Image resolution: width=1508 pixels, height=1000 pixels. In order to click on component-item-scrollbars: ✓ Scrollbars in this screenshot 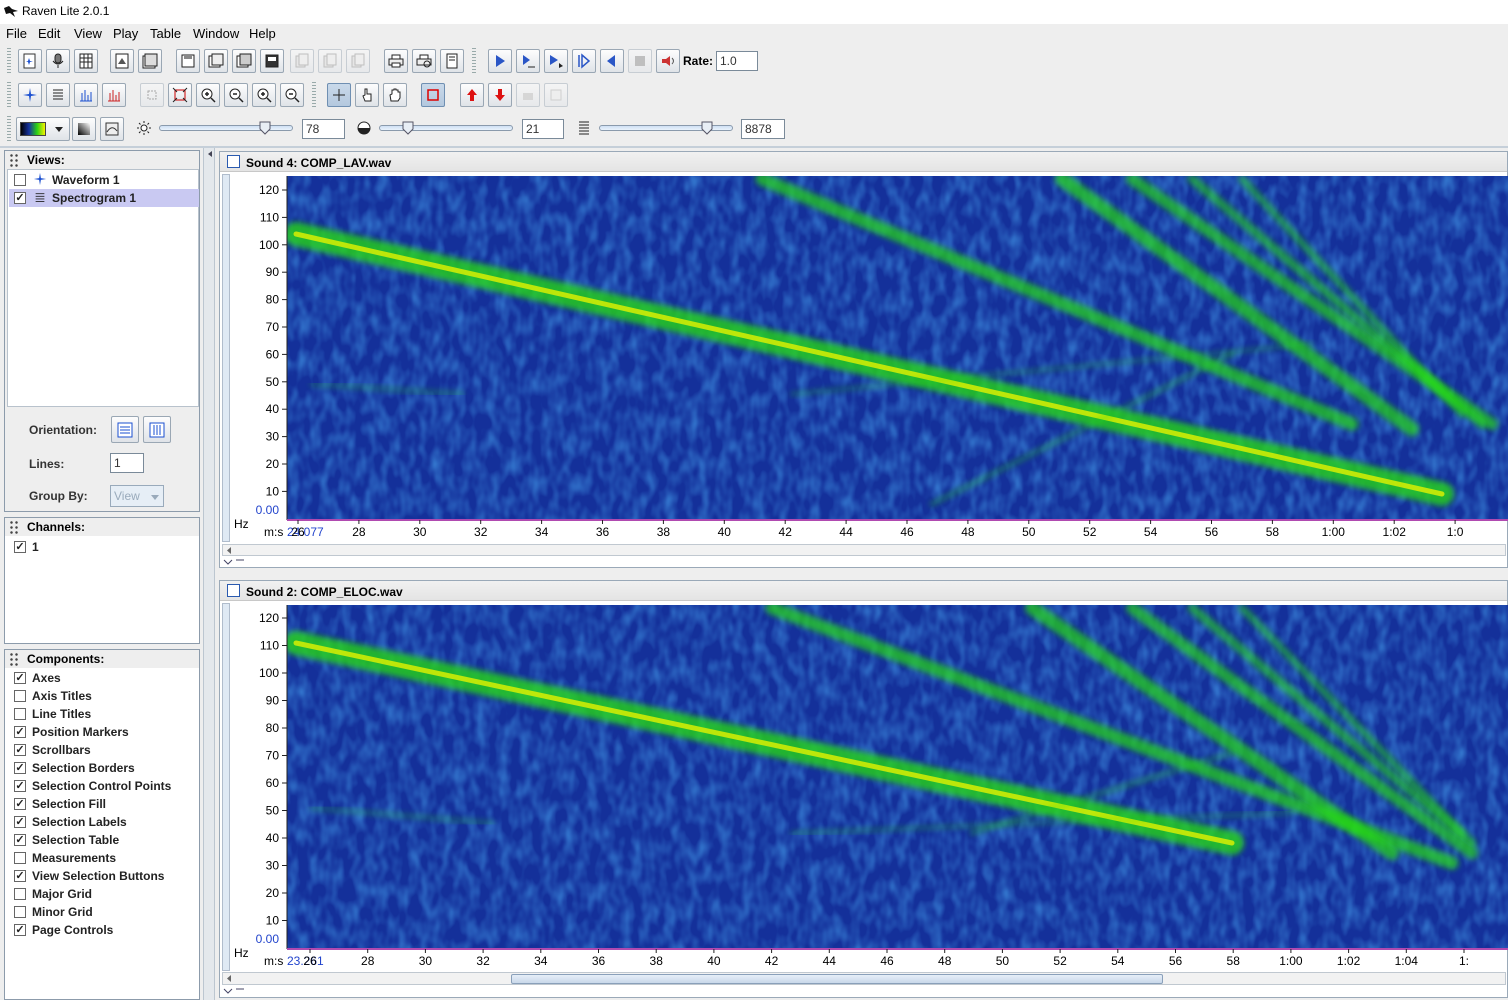, I will do `click(104, 750)`.